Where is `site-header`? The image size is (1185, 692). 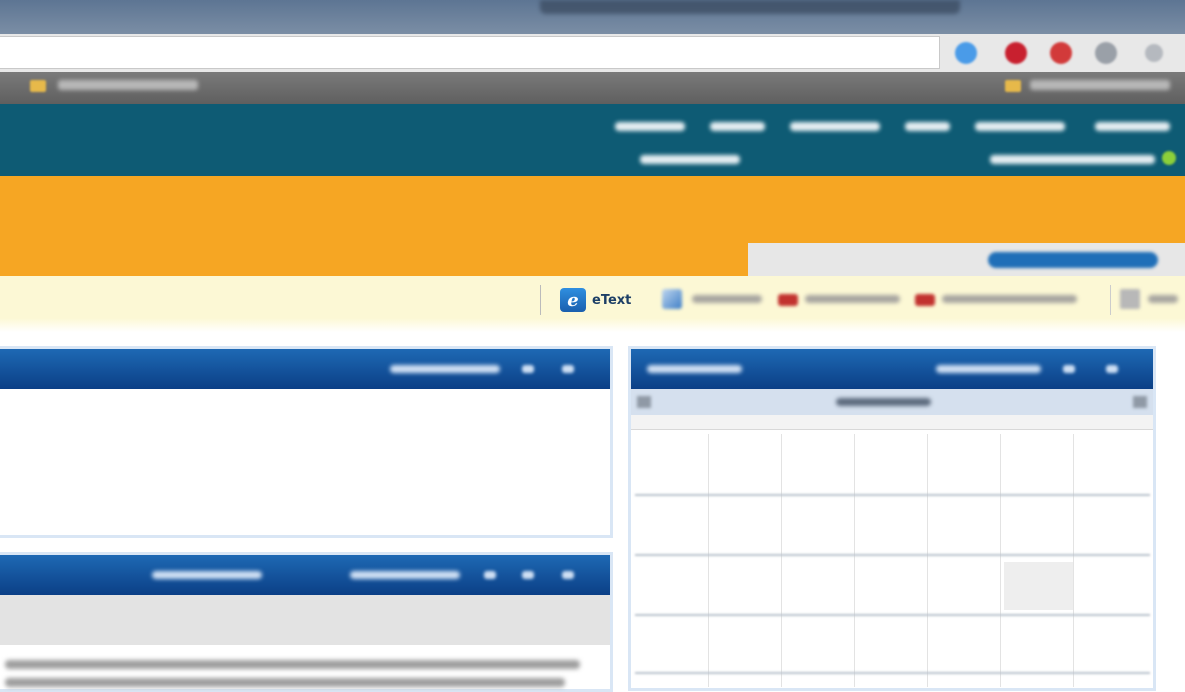 site-header is located at coordinates (592, 140).